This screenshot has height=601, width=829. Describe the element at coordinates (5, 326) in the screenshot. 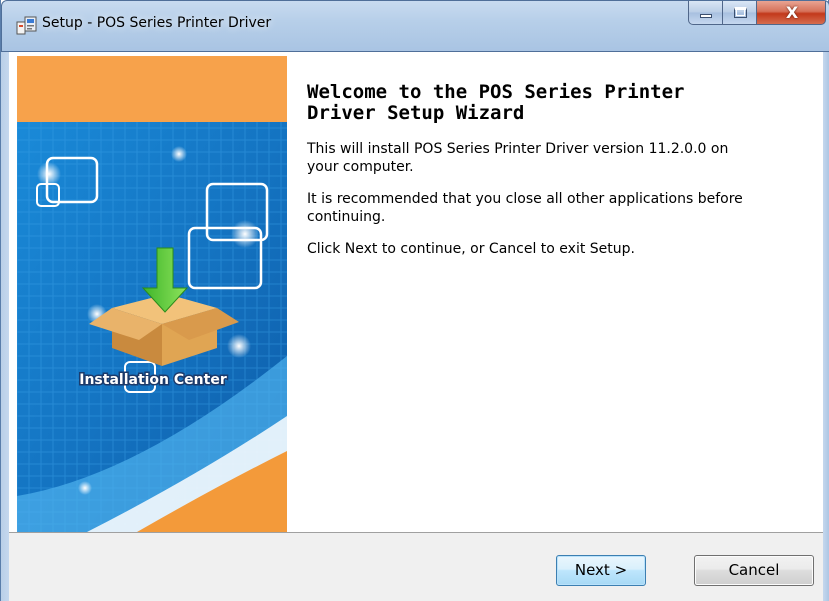

I see `window-frame-left` at that location.